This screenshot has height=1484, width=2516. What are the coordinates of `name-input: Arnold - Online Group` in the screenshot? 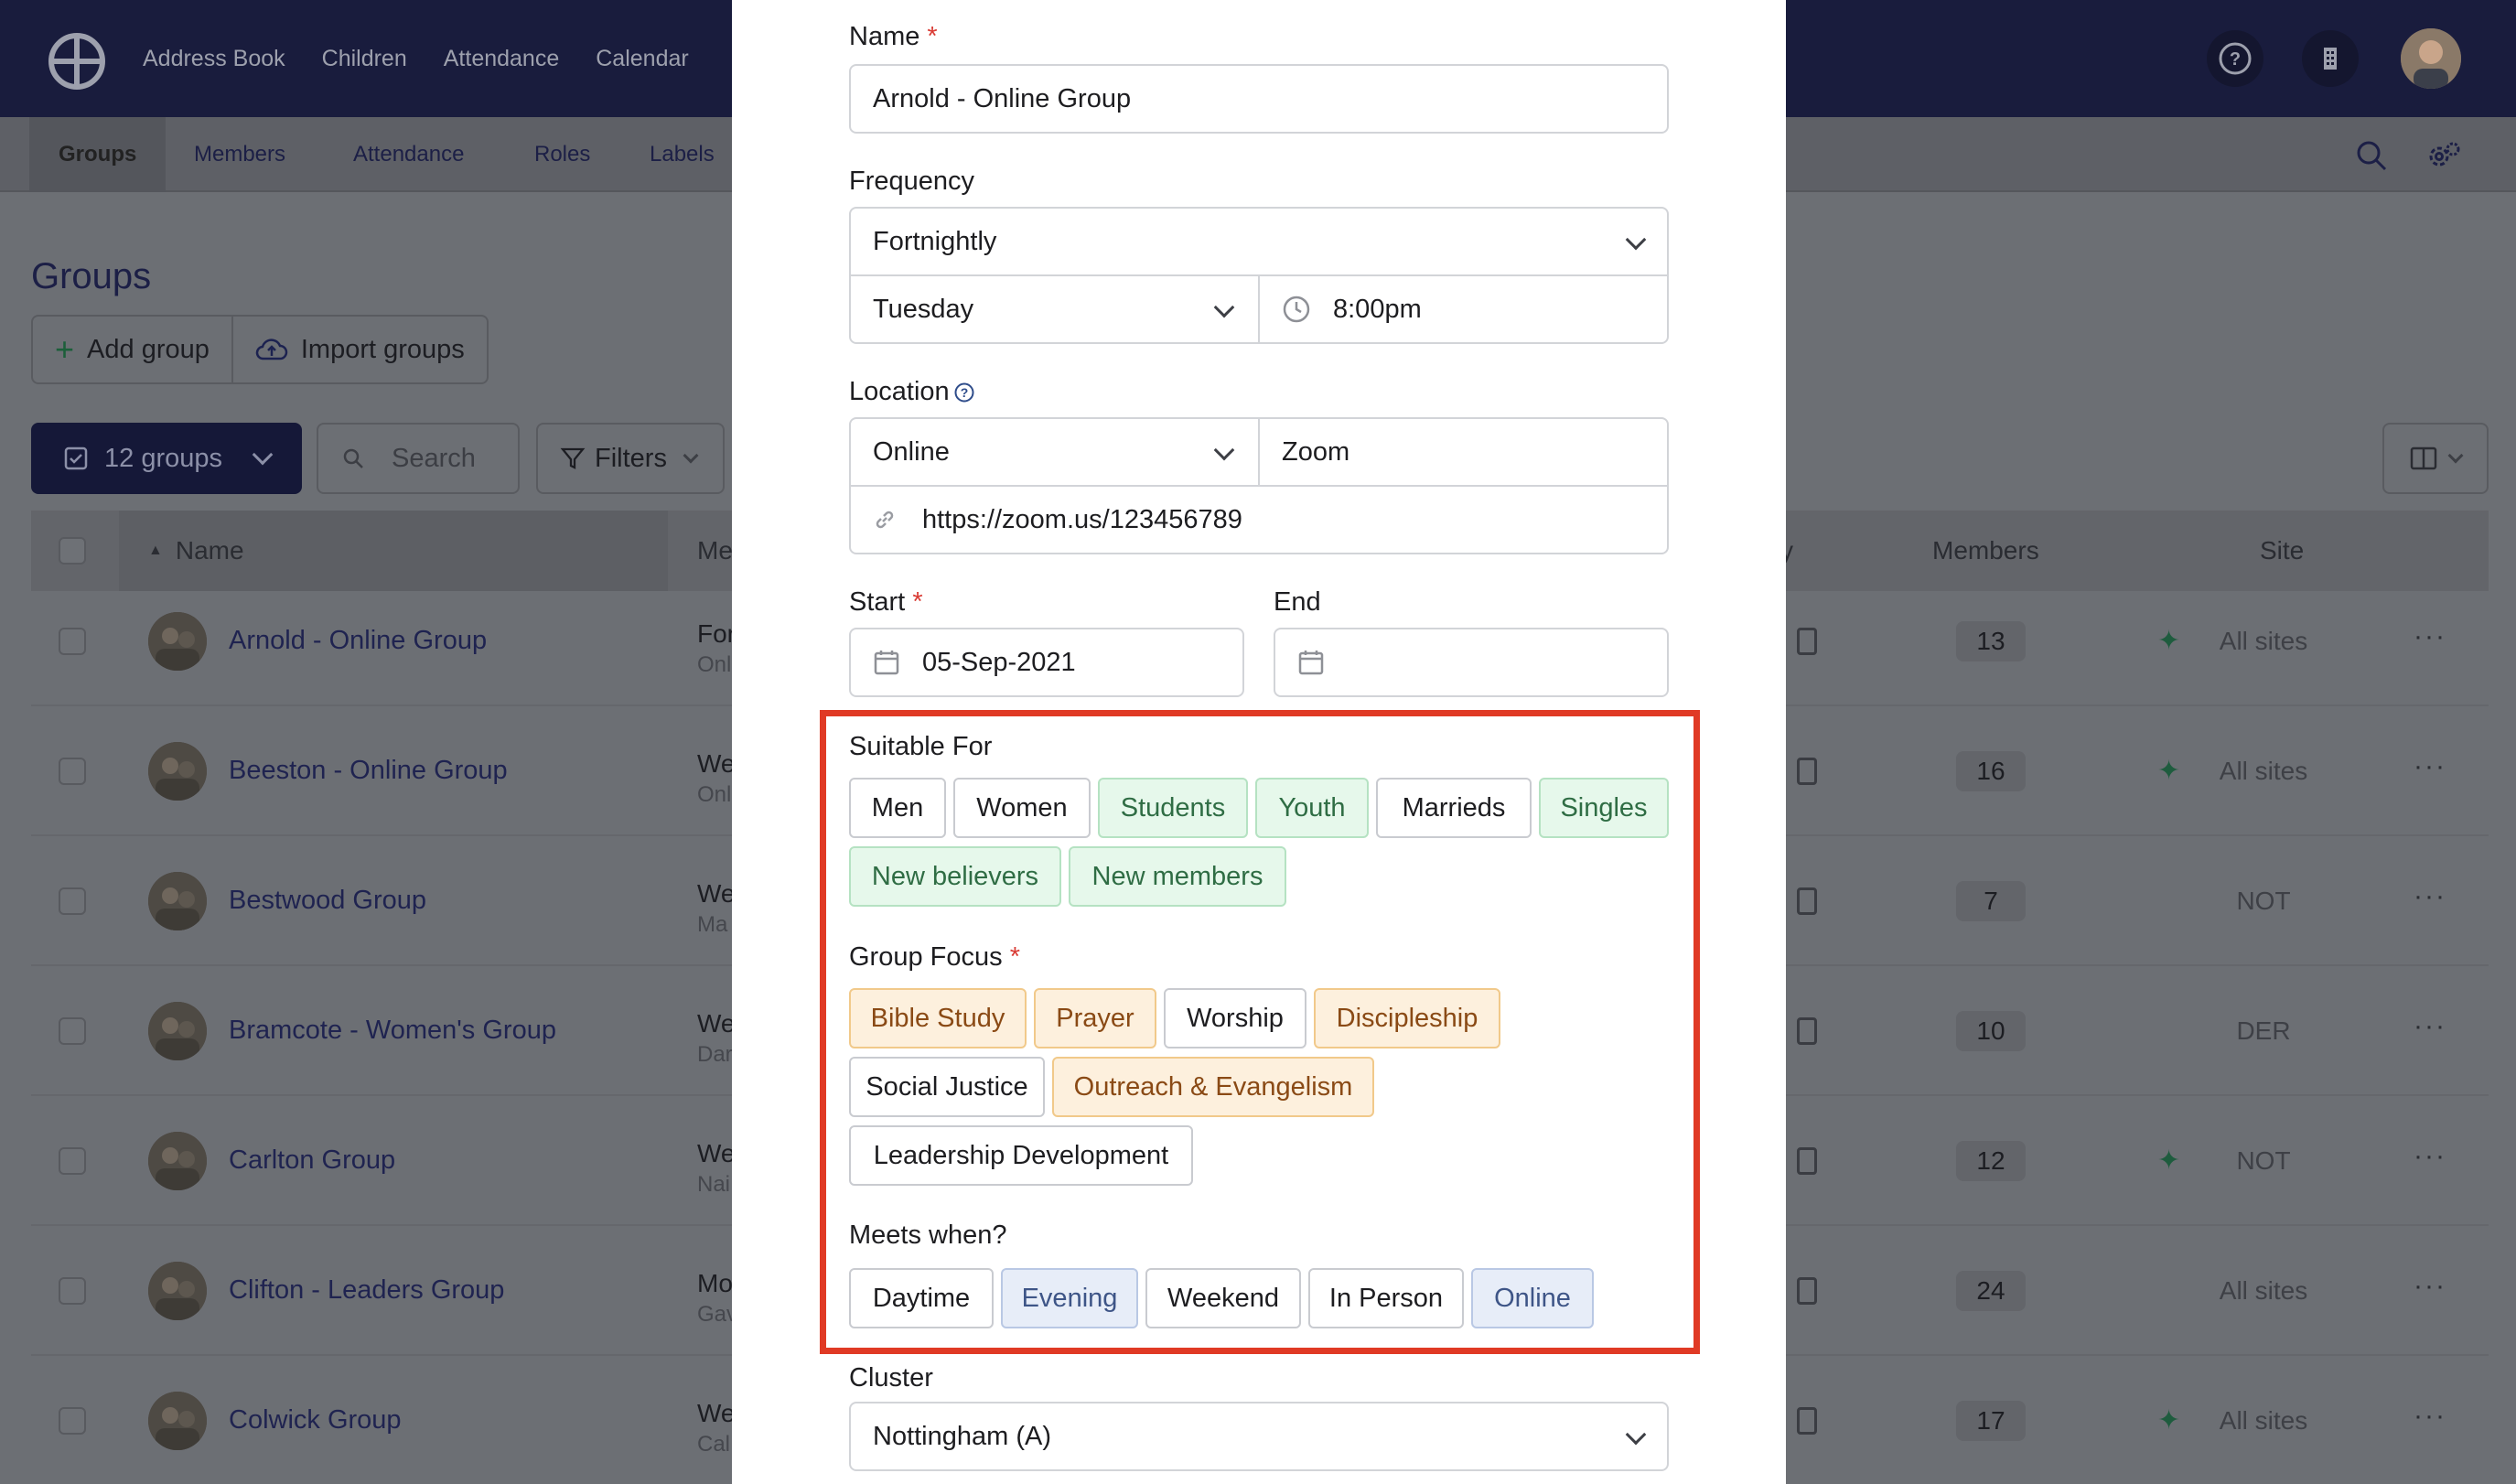 It's located at (1259, 99).